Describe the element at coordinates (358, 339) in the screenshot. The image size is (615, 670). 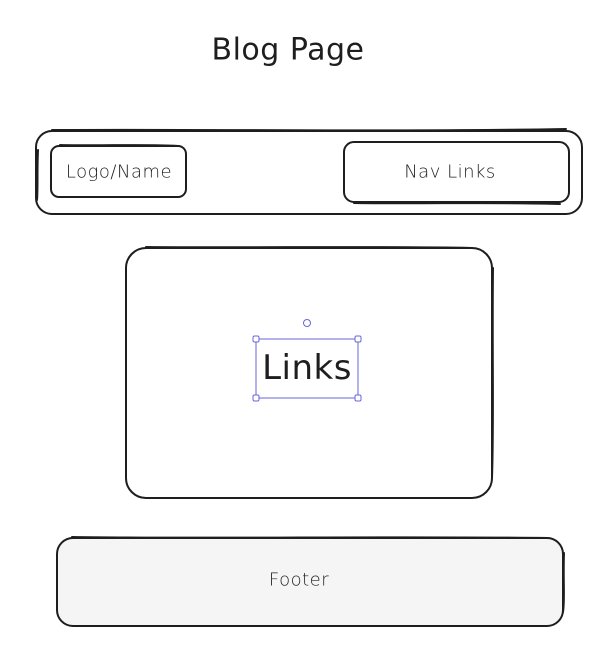
I see `resize-handle-top-right` at that location.